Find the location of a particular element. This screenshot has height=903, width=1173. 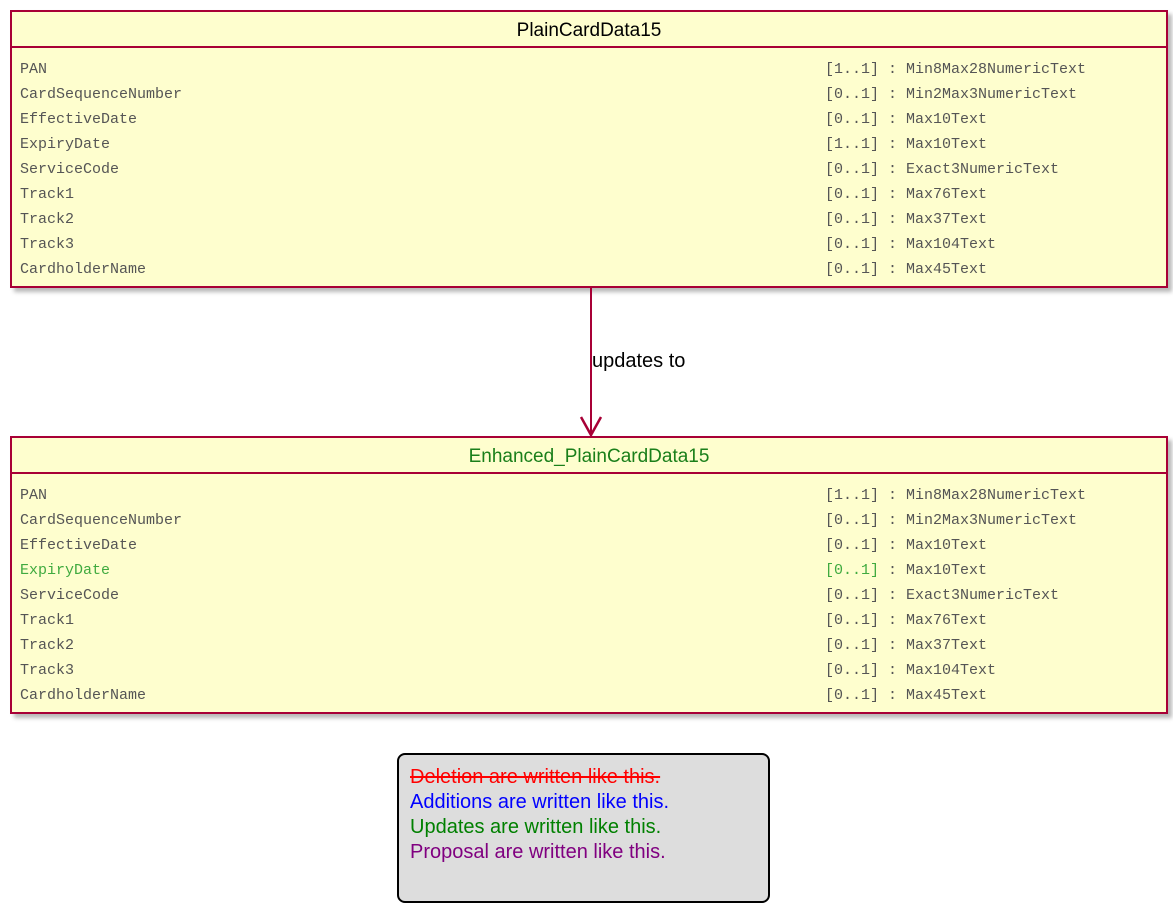

target-class-title: Enhanced_PlainCardData15 is located at coordinates (589, 456).